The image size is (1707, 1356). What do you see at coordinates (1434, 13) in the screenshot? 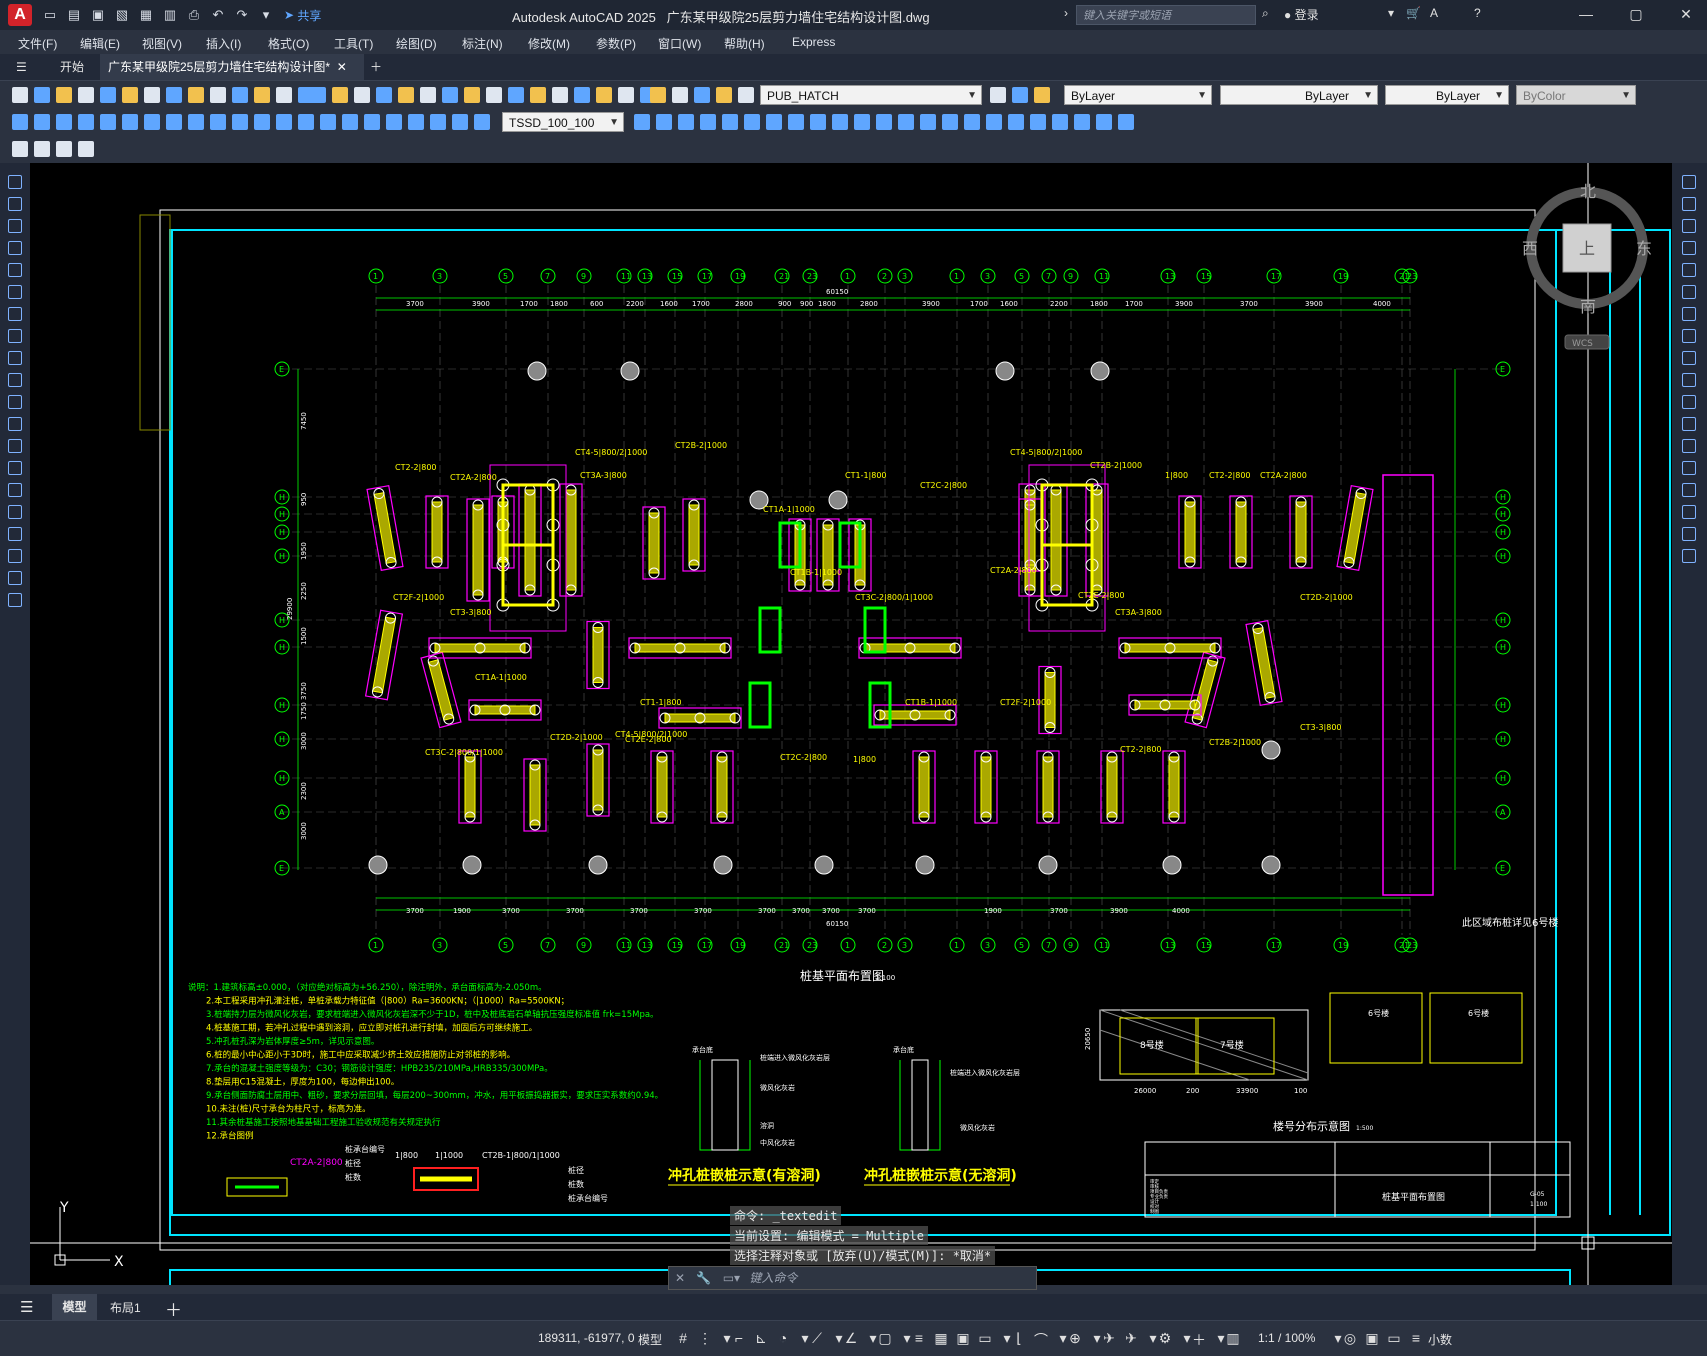
I see `autodesk-app-icon: A` at bounding box center [1434, 13].